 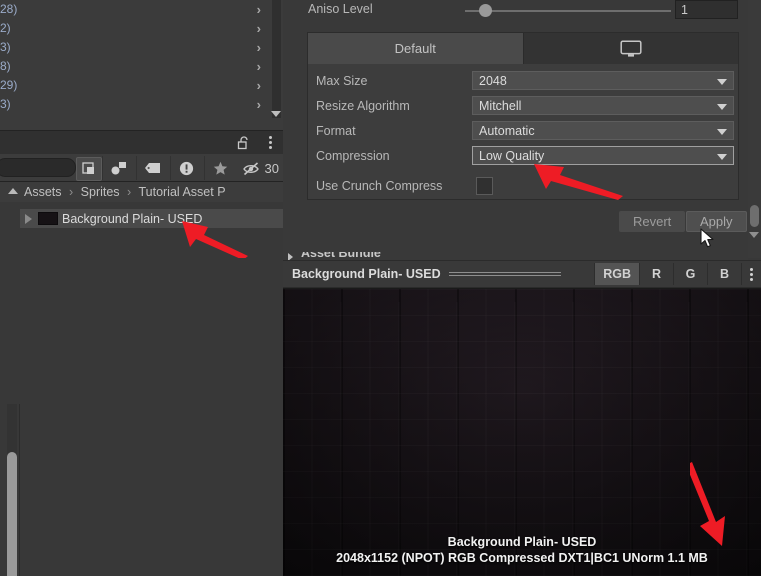 What do you see at coordinates (271, 168) in the screenshot?
I see `hidden-assets-count: 30` at bounding box center [271, 168].